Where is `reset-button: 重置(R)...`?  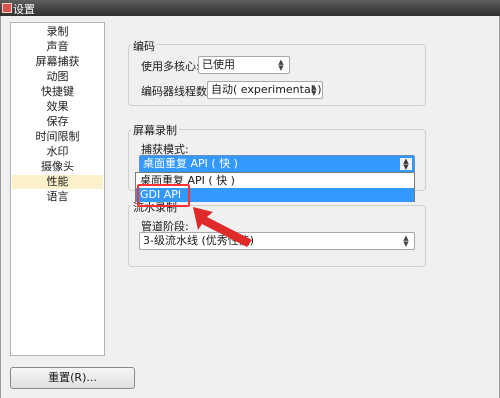 reset-button: 重置(R)... is located at coordinates (72, 378).